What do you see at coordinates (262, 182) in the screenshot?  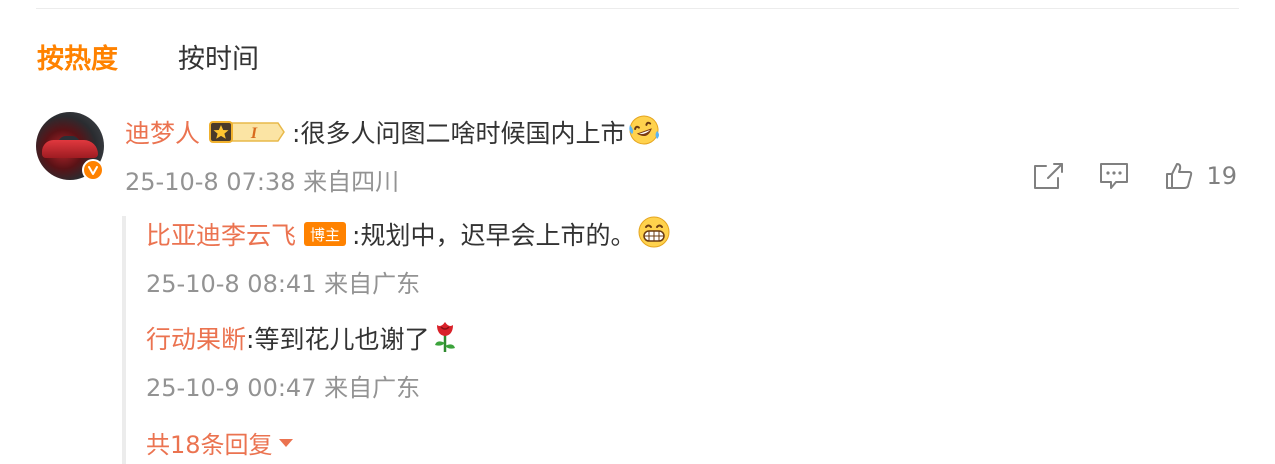 I see `comment-meta: 25-10-8 07:38 来自四川` at bounding box center [262, 182].